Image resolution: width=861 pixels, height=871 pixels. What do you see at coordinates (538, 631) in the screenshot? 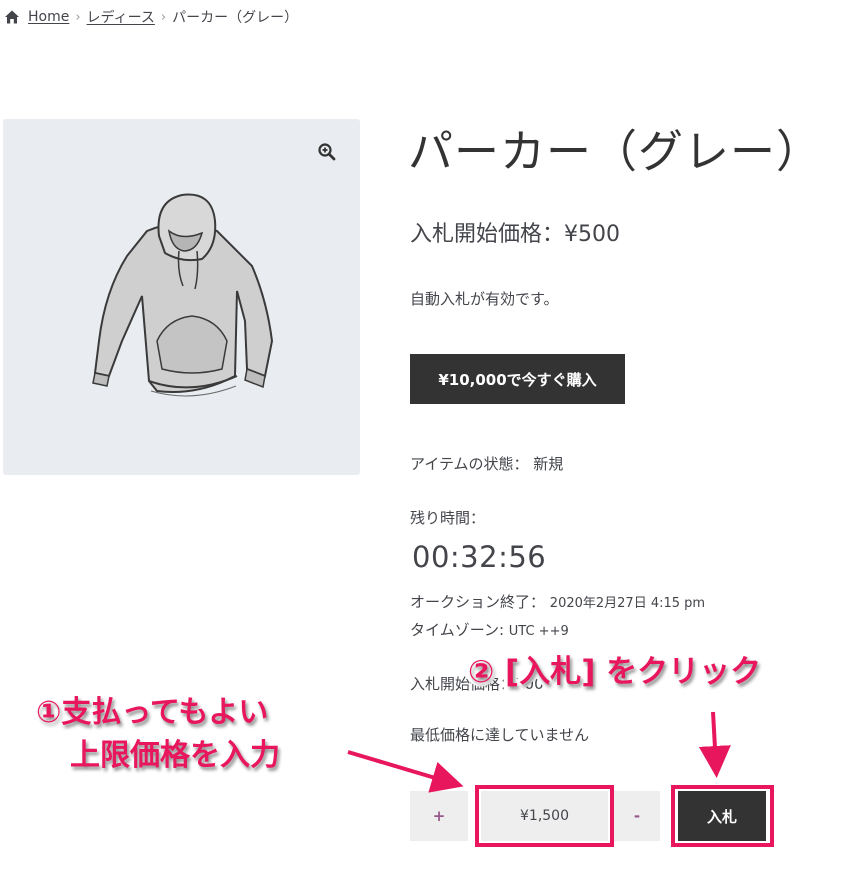
I see `timezone-value: UTC ++9` at bounding box center [538, 631].